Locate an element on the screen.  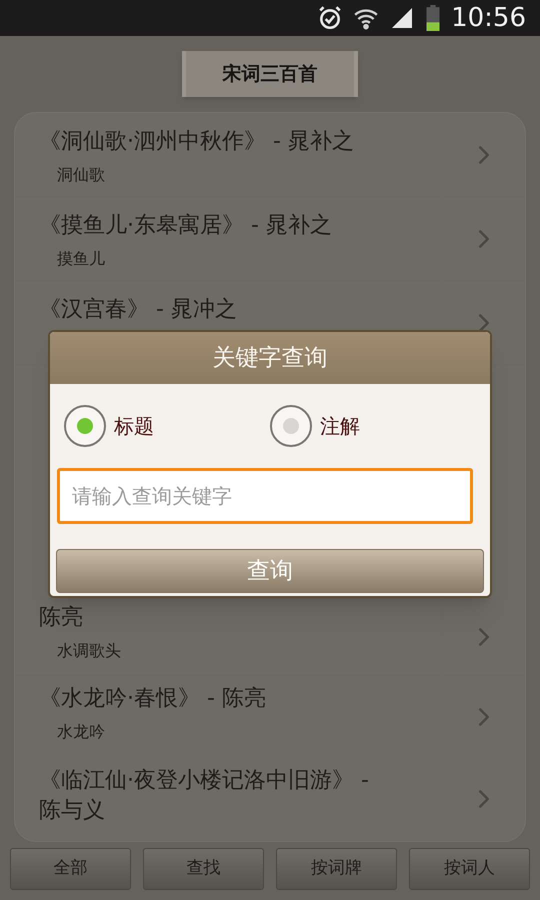
filter-button: 全部 is located at coordinates (70, 869).